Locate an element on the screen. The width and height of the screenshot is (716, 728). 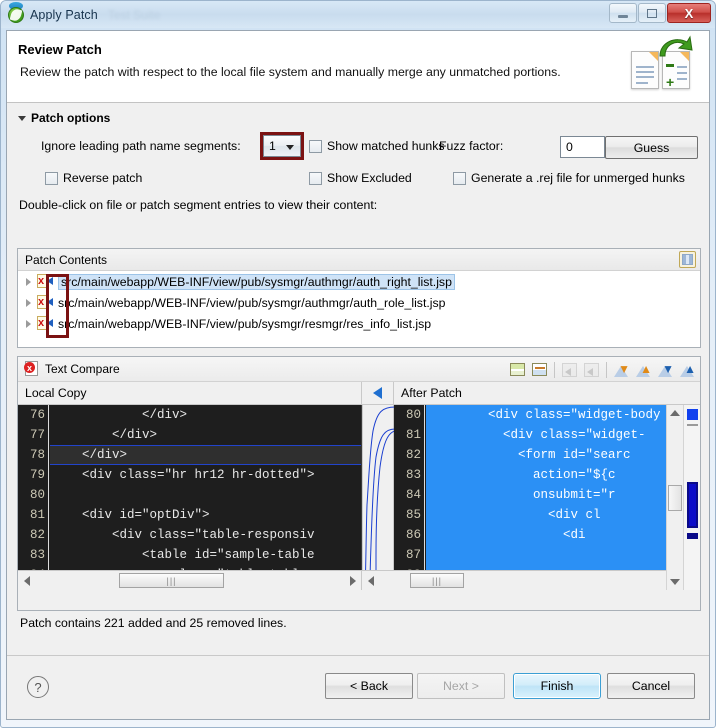
show-matched-hunks-row: Show matched hunks is located at coordinates (377, 146).